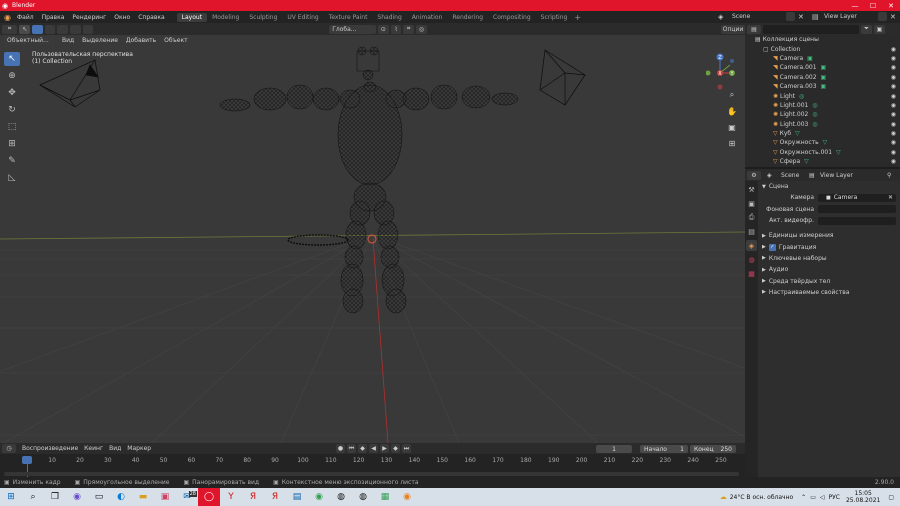 The image size is (900, 506). What do you see at coordinates (25, 17) in the screenshot?
I see `menu-item: Файл` at bounding box center [25, 17].